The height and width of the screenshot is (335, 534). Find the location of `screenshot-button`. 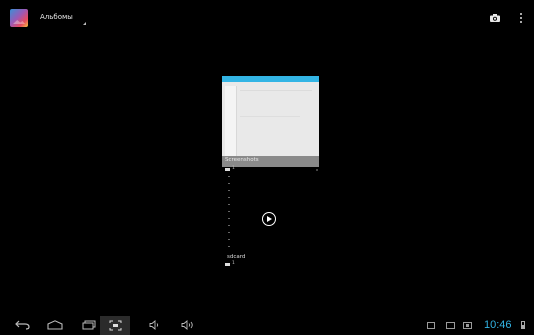

screenshot-button is located at coordinates (115, 325).